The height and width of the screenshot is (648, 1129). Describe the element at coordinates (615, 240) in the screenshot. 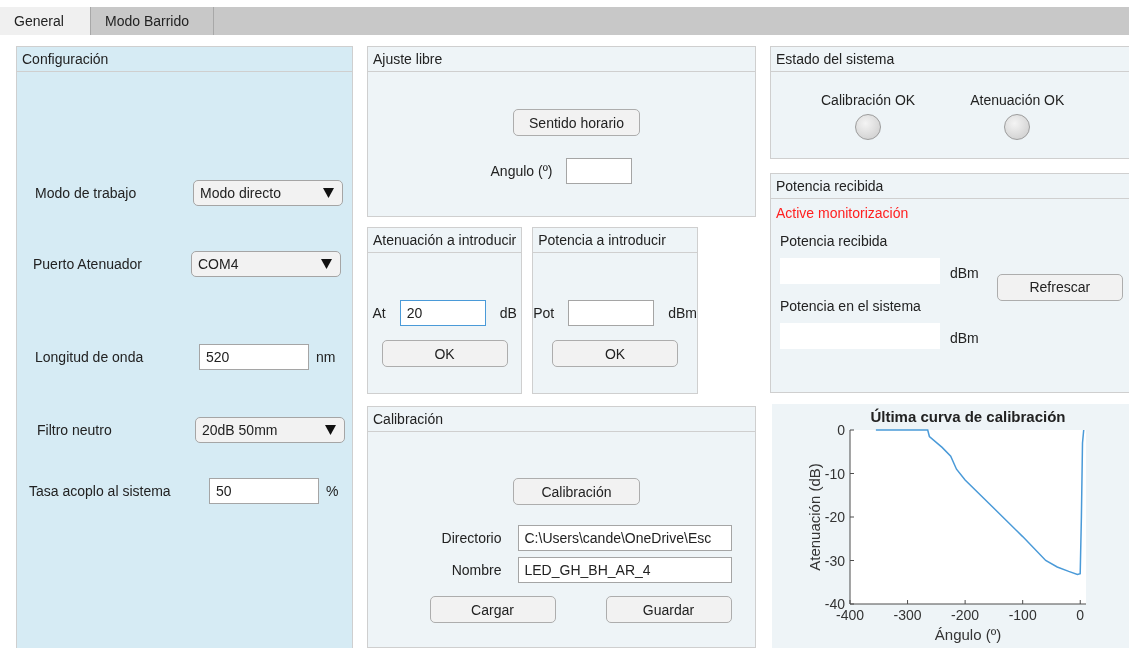

I see `panel-title: Potencia a introducir` at that location.